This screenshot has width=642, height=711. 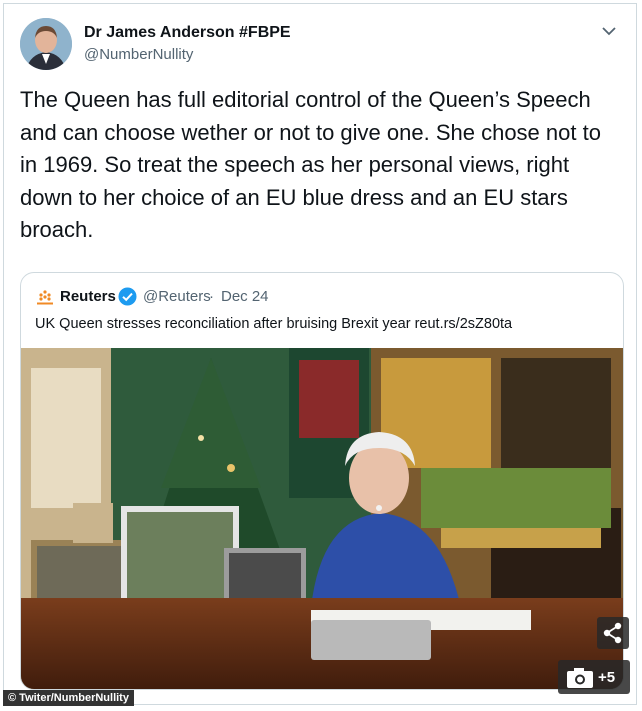 I want to click on quoted-author-name: Reuters, so click(x=88, y=296).